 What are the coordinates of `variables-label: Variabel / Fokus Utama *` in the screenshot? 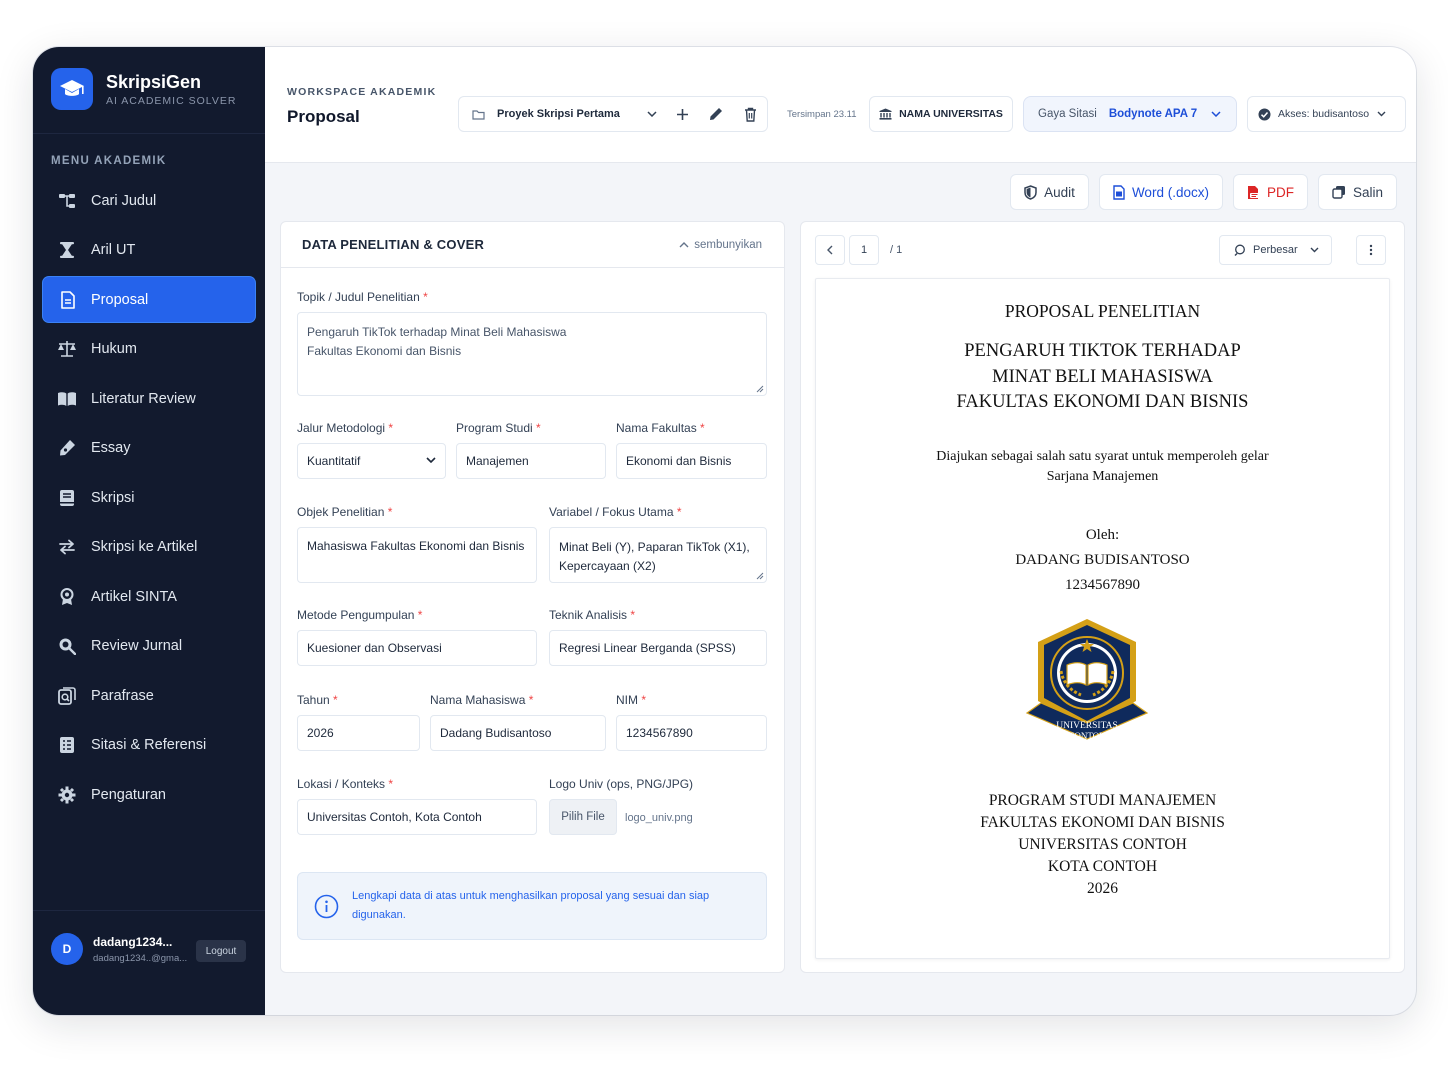 It's located at (615, 512).